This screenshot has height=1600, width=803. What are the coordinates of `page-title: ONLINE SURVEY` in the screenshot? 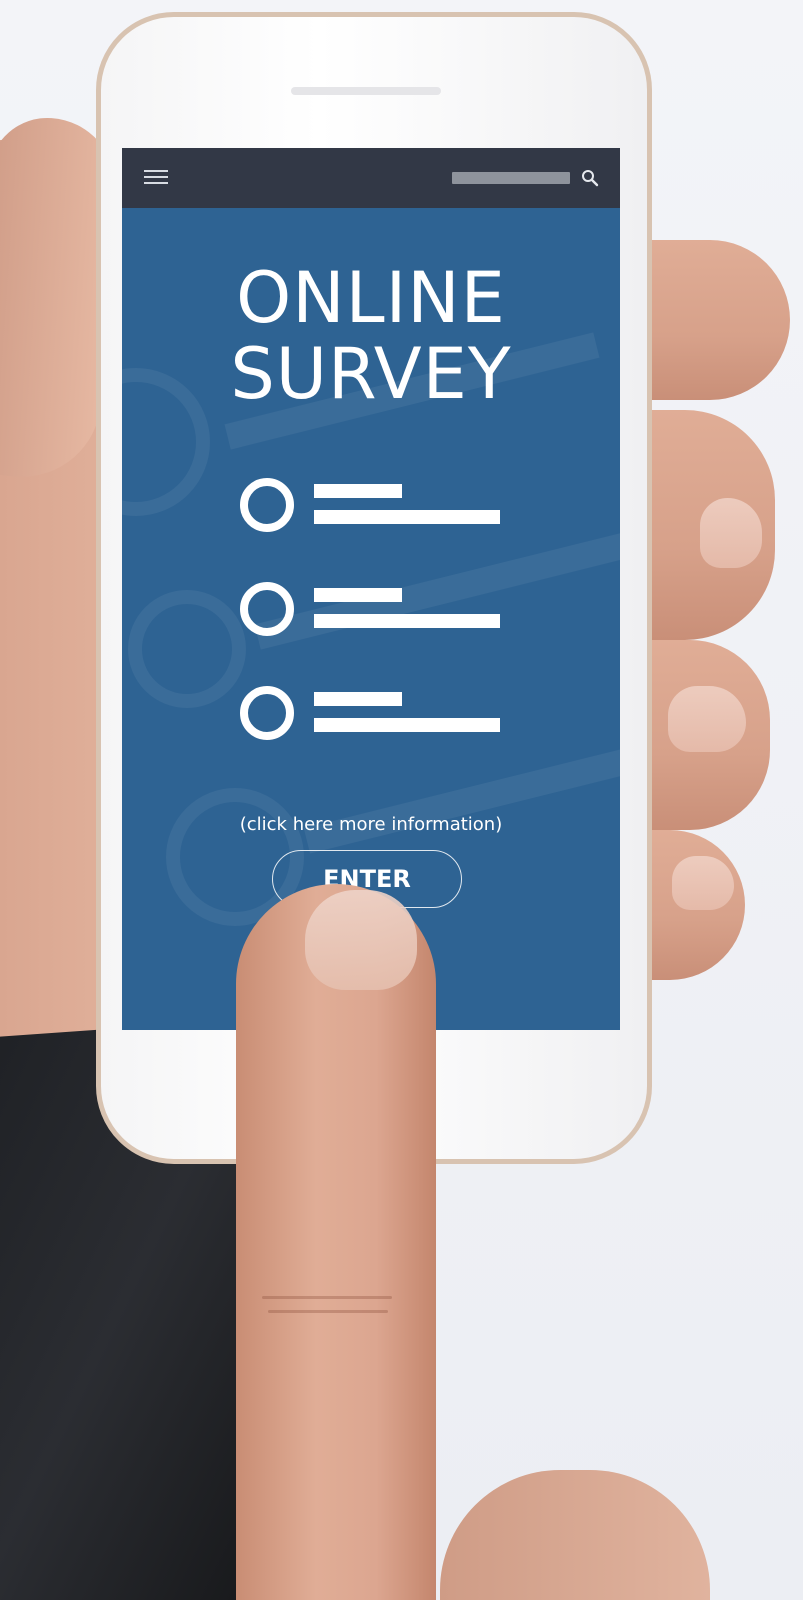 It's located at (371, 336).